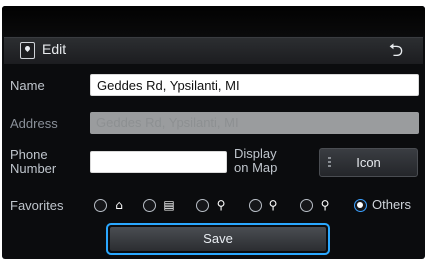 This screenshot has height=259, width=428. What do you see at coordinates (396, 51) in the screenshot?
I see `back-button: ⮌` at bounding box center [396, 51].